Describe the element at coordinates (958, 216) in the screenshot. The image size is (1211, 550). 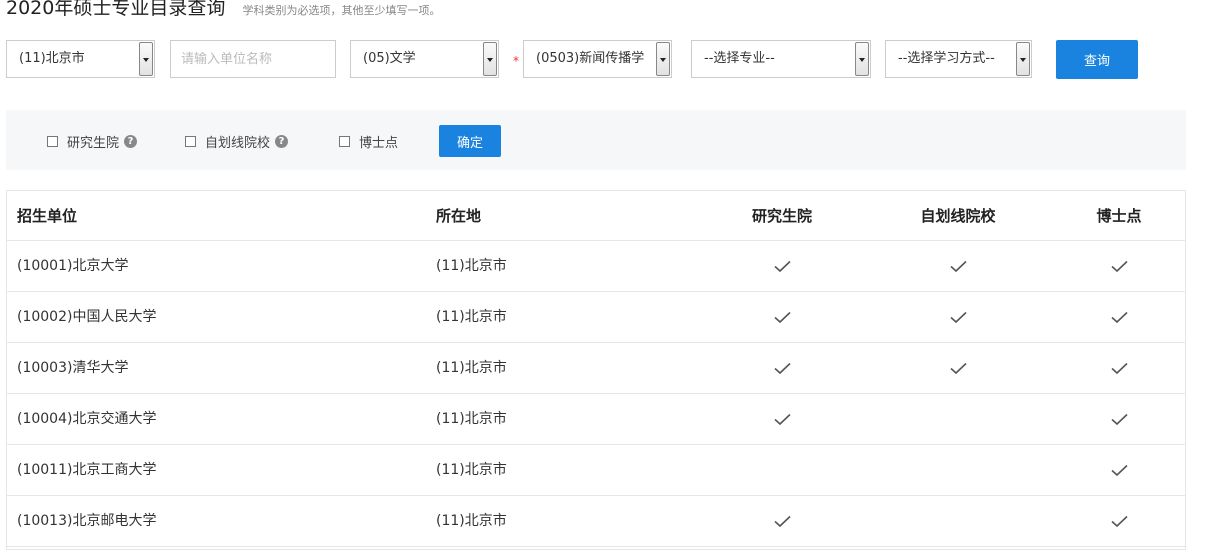
I see `column-header-self-line: 自划线院校` at that location.